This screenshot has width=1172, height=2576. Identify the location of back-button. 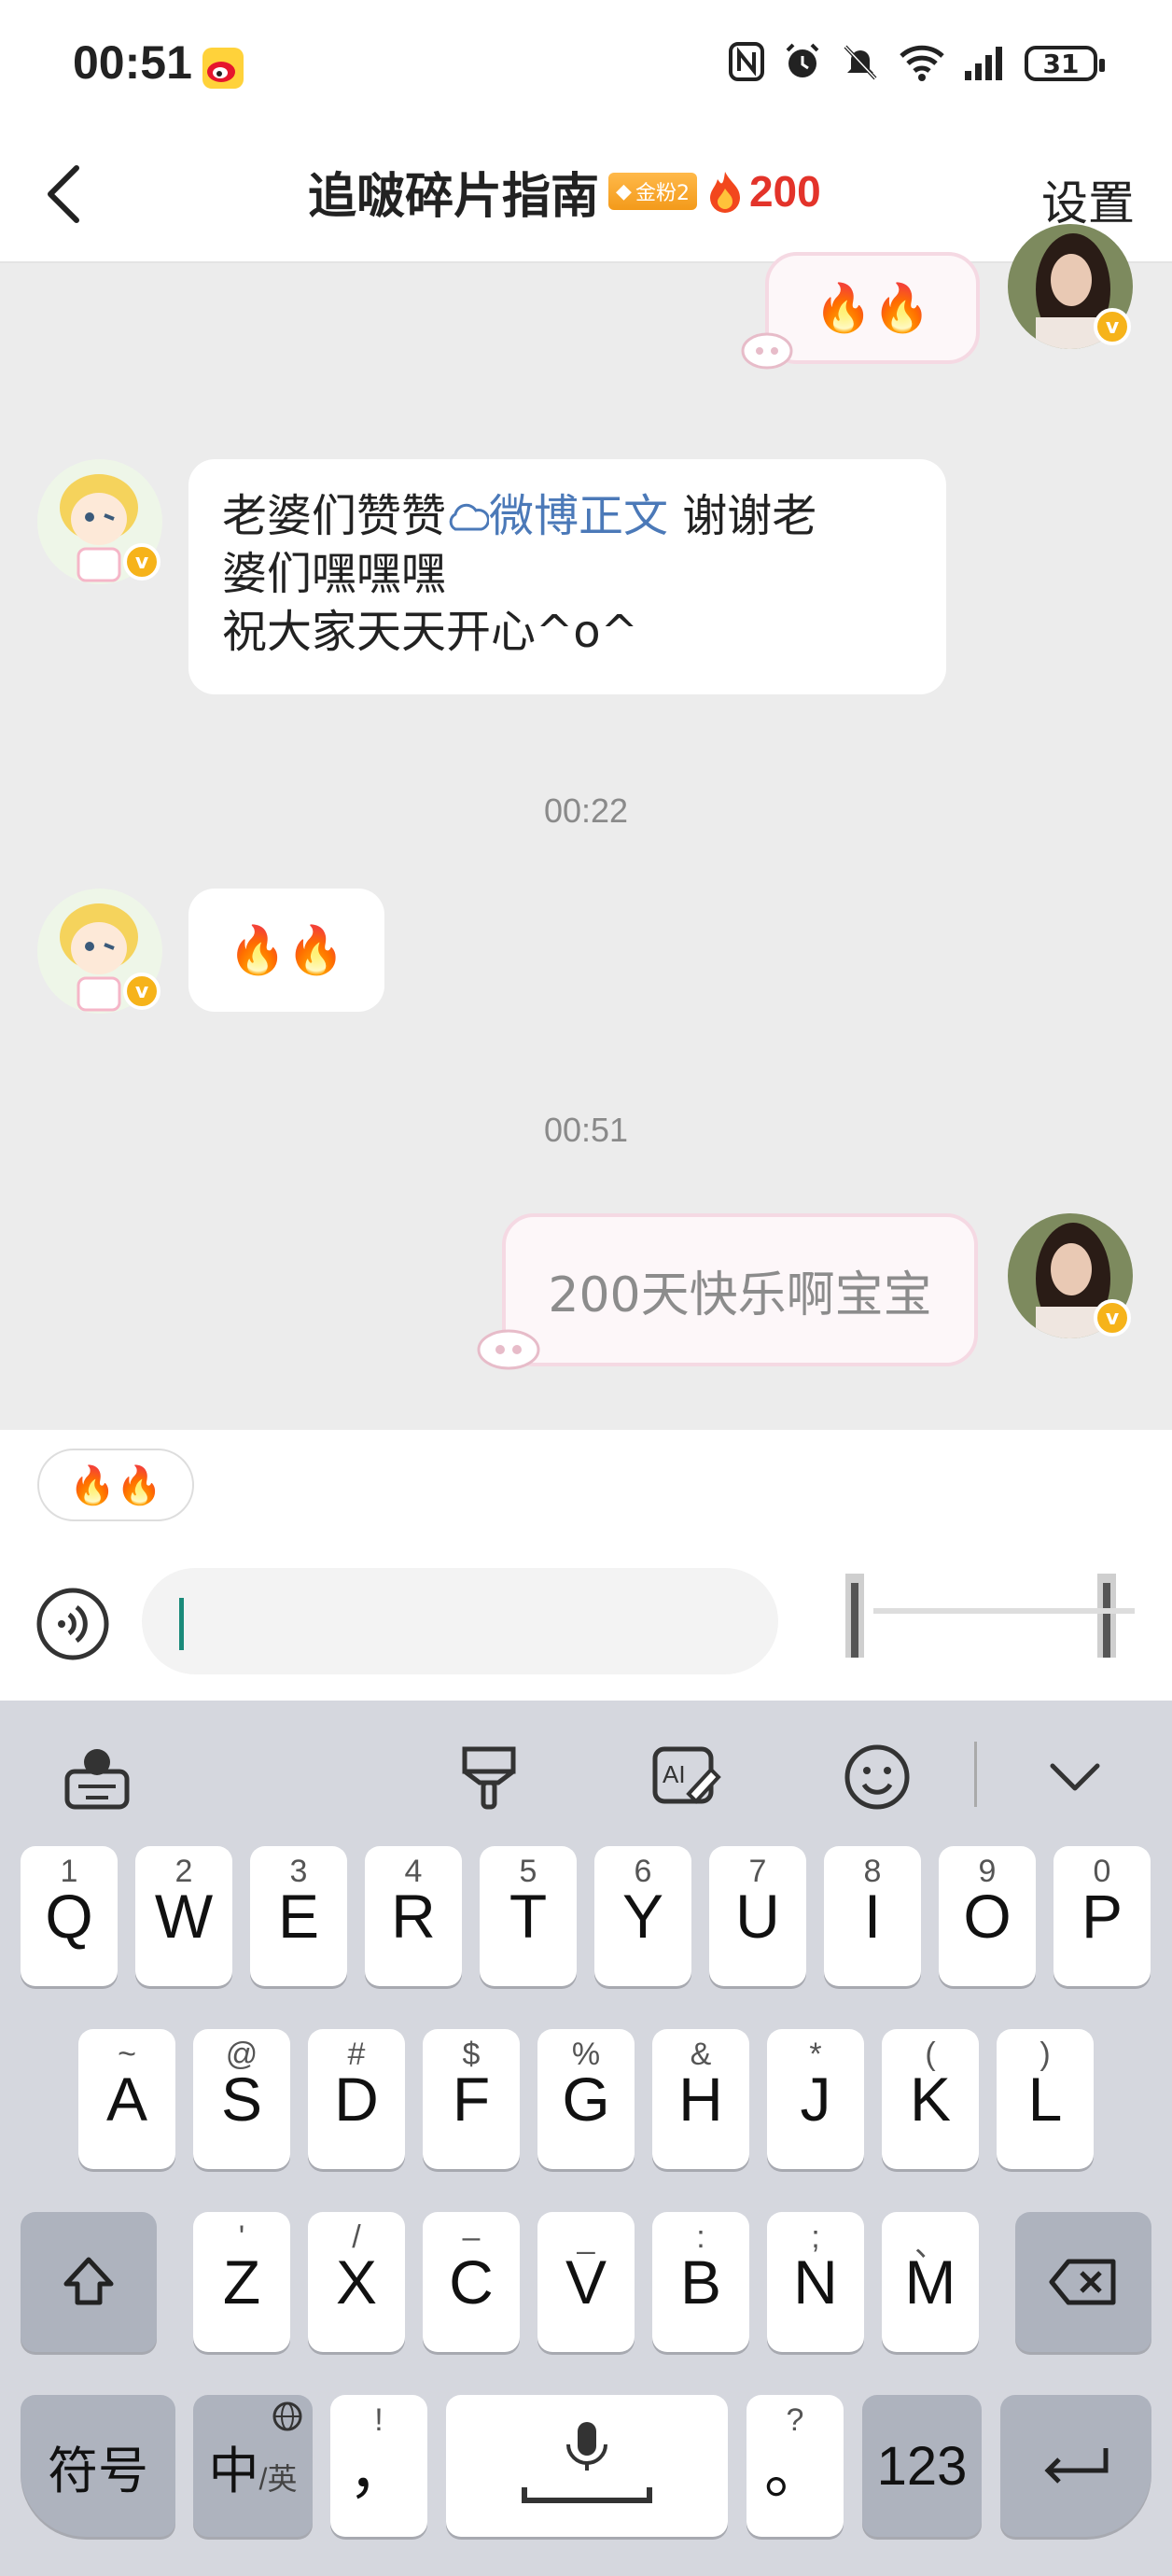
(65, 194).